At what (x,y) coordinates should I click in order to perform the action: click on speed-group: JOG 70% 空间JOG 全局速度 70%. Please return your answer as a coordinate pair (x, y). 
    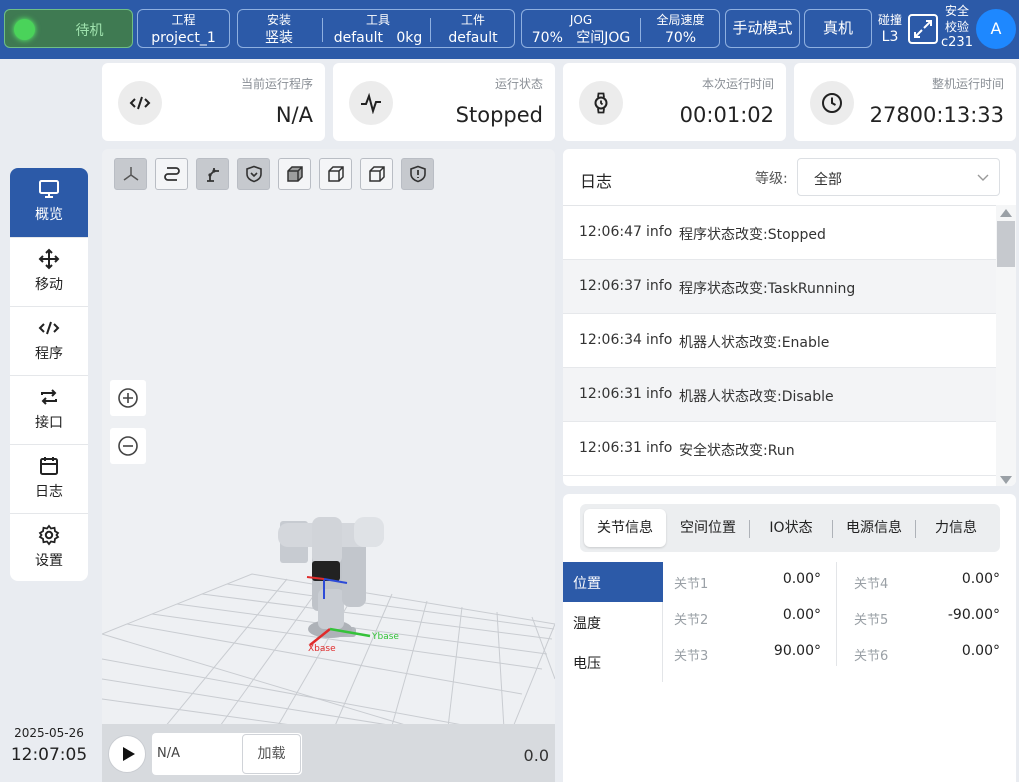
    Looking at the image, I should click on (620, 28).